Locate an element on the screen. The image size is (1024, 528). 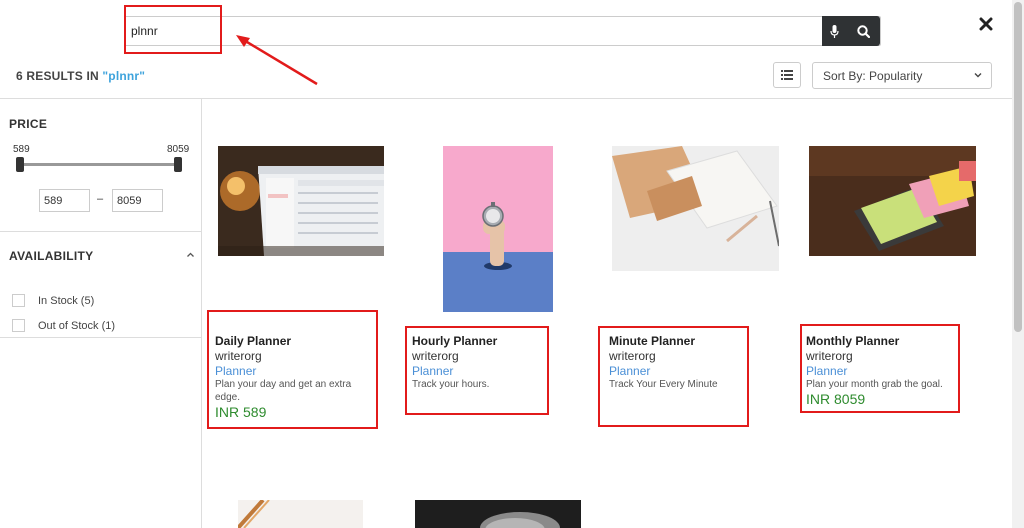
search-buttons is located at coordinates (851, 31).